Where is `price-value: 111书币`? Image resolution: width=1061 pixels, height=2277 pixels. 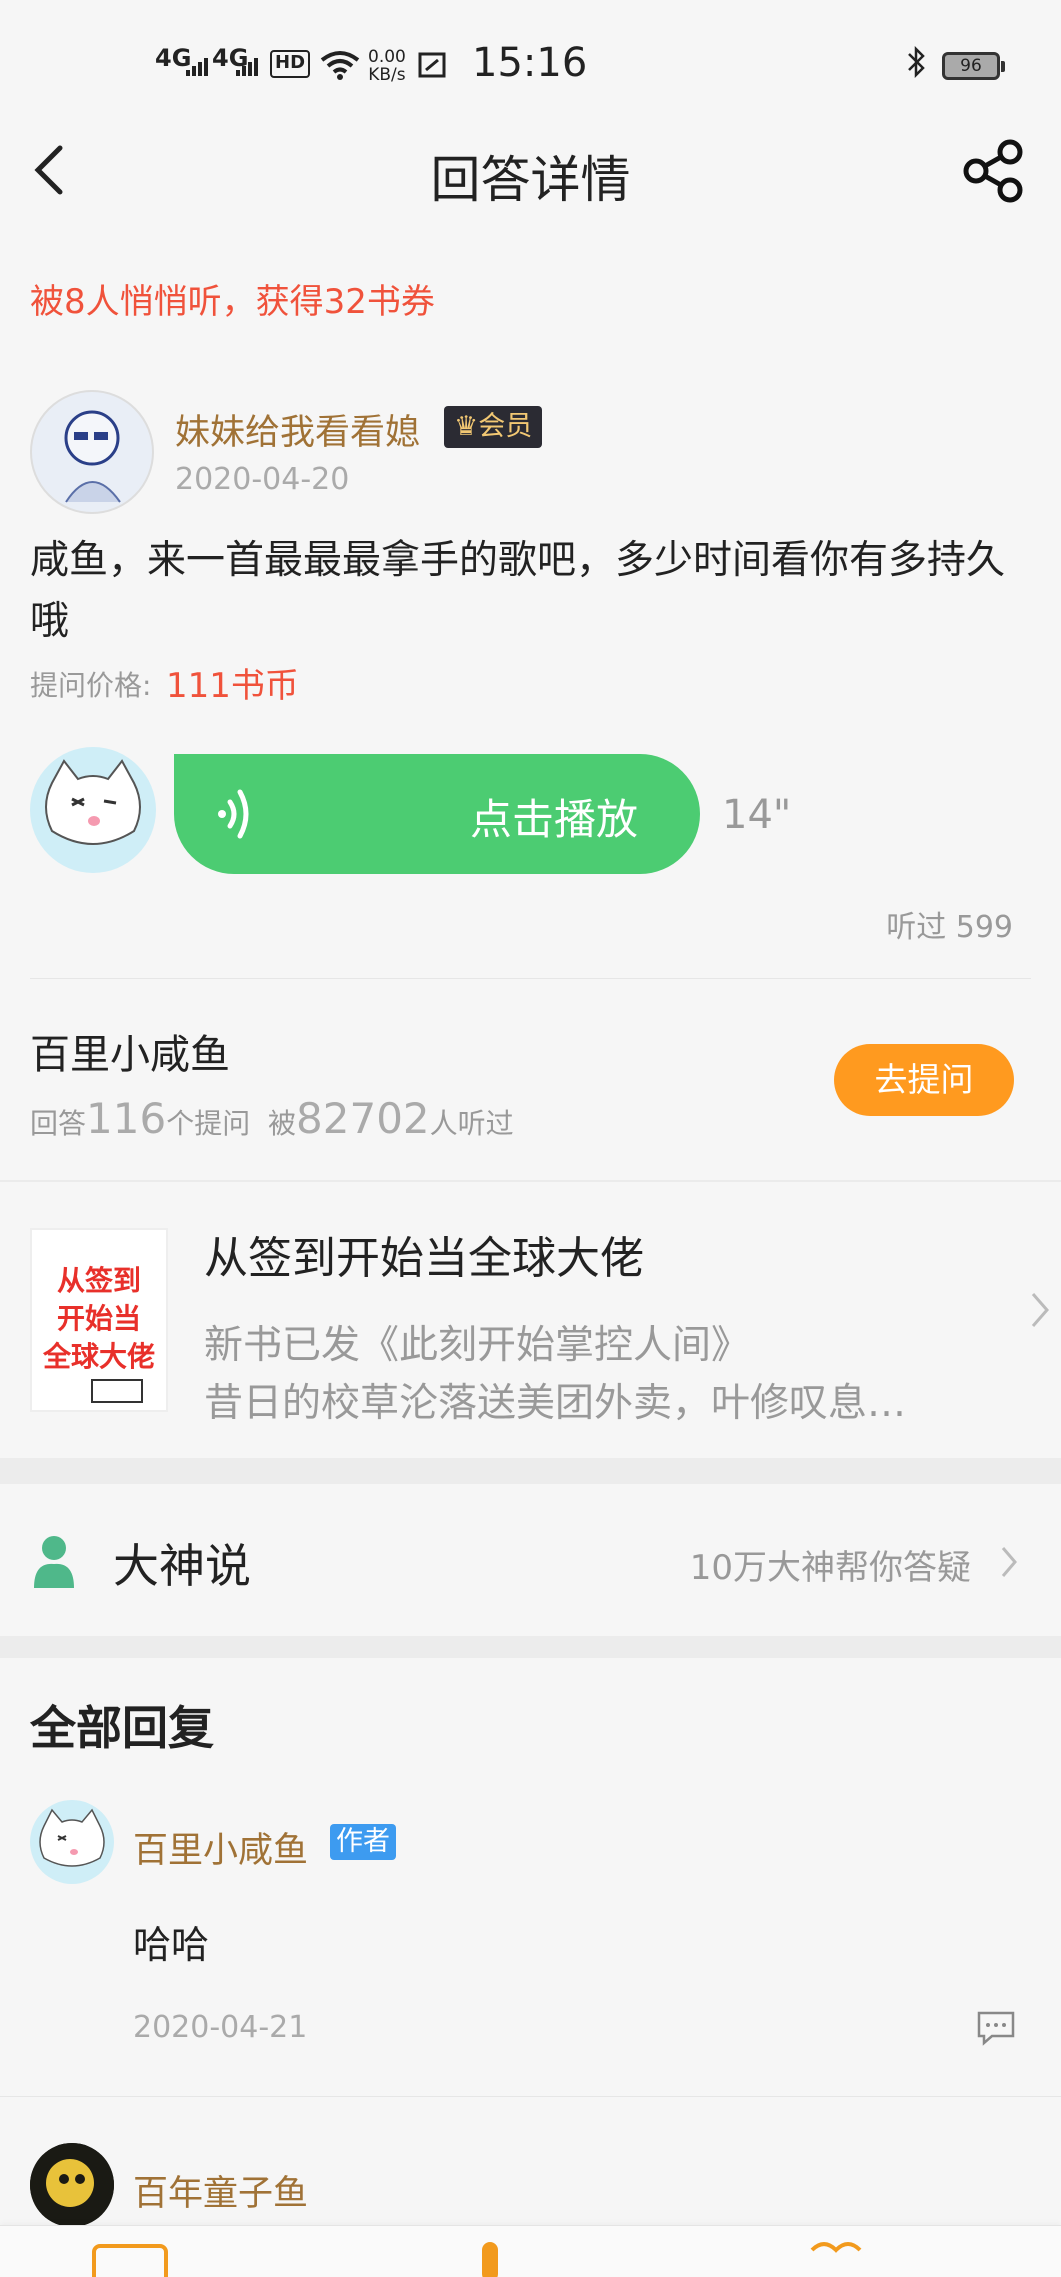
price-value: 111书币 is located at coordinates (232, 686).